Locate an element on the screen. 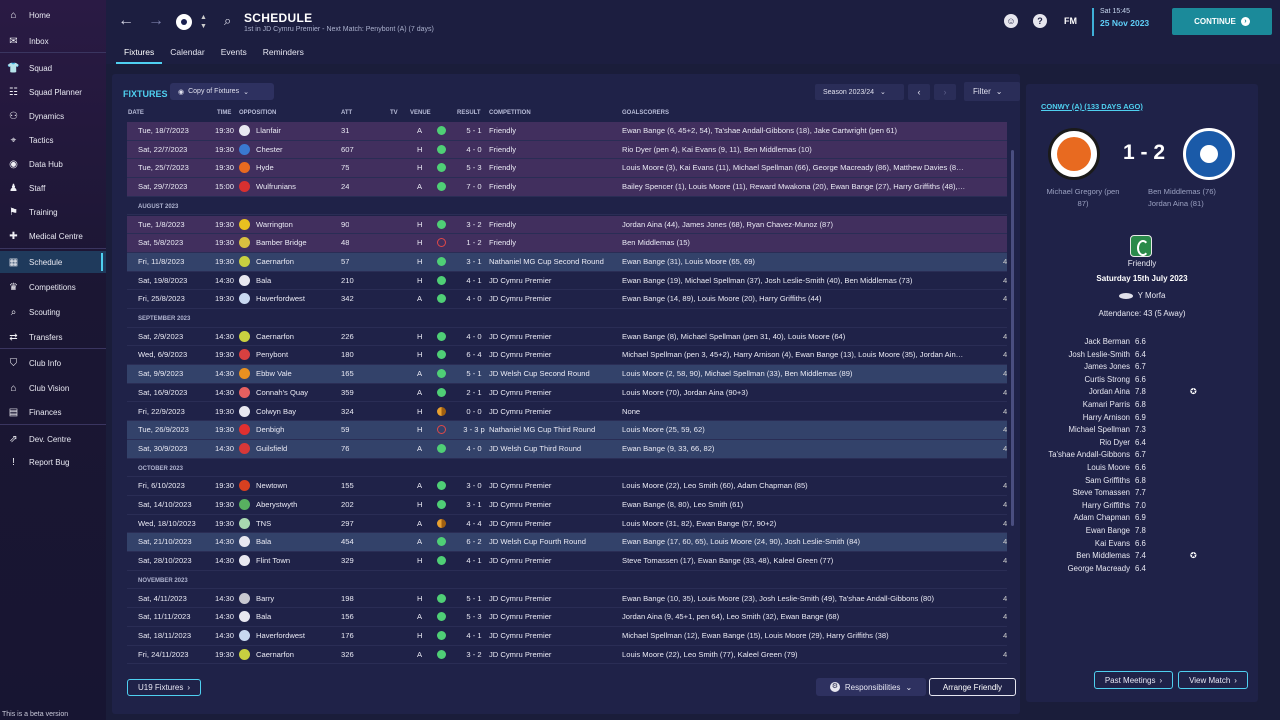 This screenshot has width=1280, height=720. u19-fixtures-button: U19 Fixtures › is located at coordinates (164, 687).